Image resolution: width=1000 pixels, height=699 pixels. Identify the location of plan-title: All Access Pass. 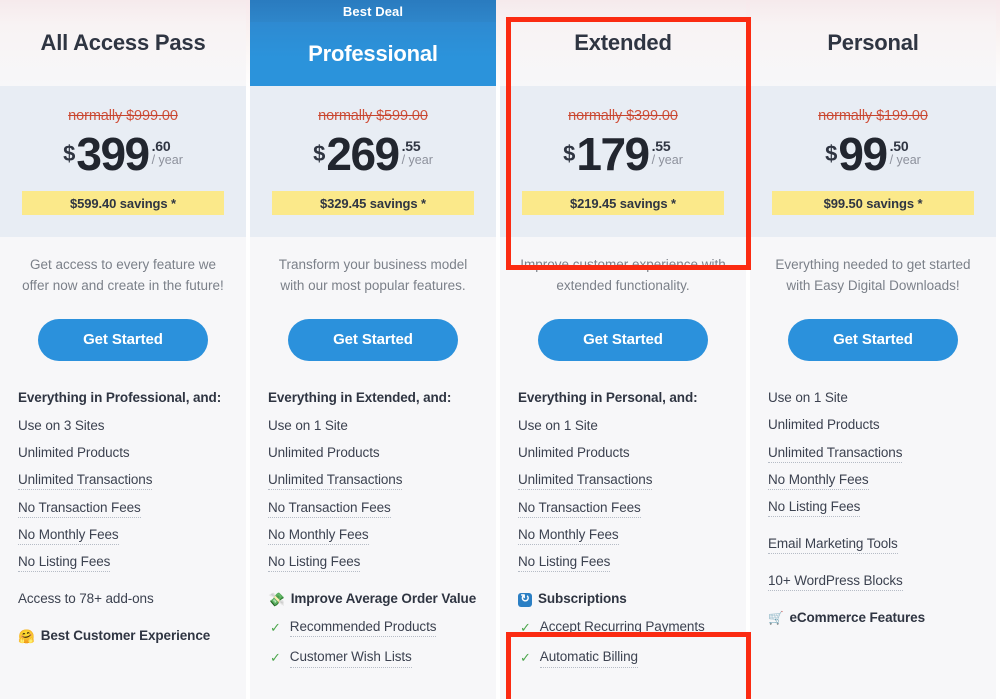
(123, 42).